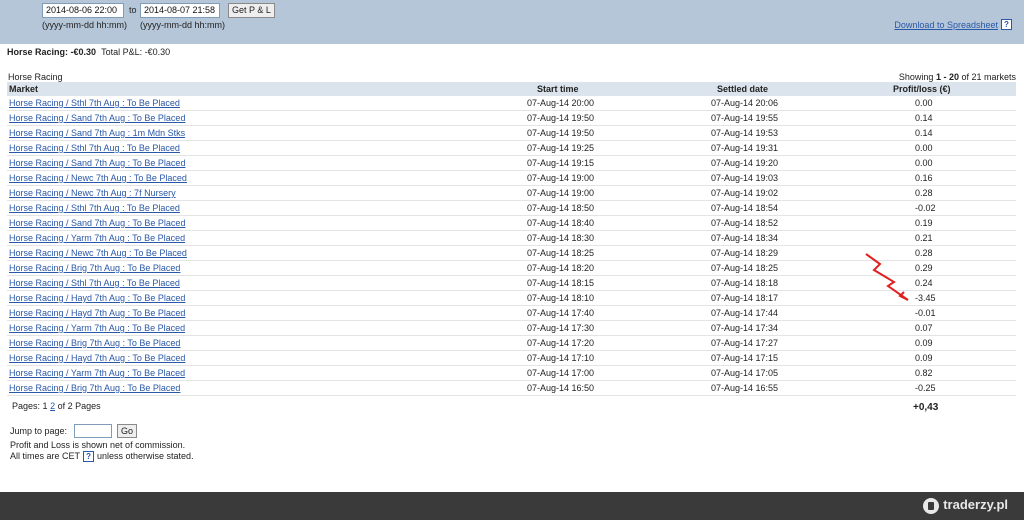  Describe the element at coordinates (946, 25) in the screenshot. I see `download-spreadsheet-link: Download to Spreadsheet` at that location.